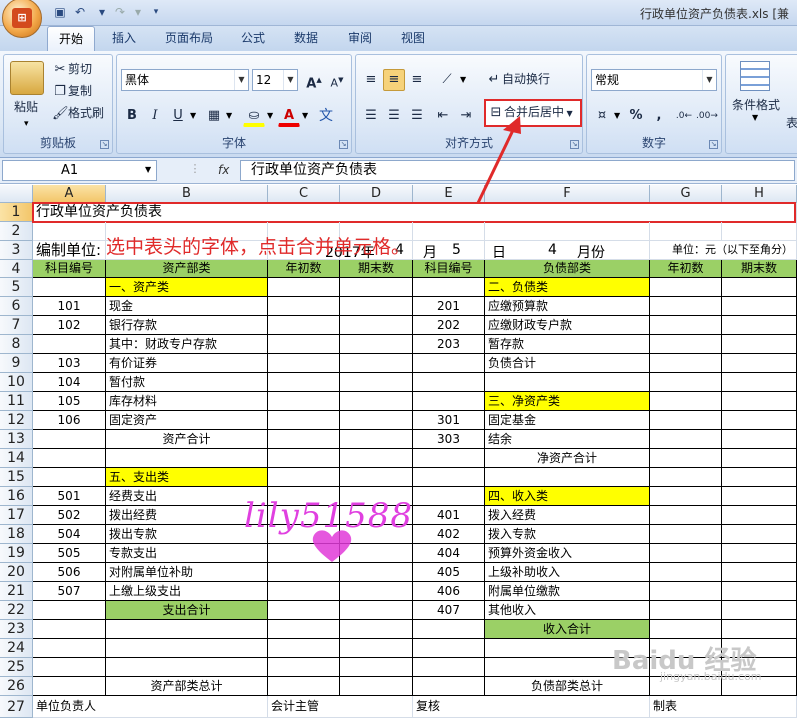 The height and width of the screenshot is (718, 797). I want to click on liability-code-cell: 301, so click(449, 420).